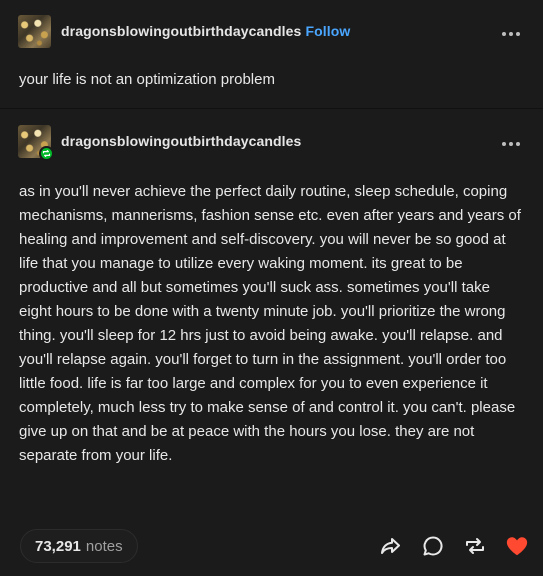 This screenshot has height=576, width=543. I want to click on follow-button: Follow, so click(327, 31).